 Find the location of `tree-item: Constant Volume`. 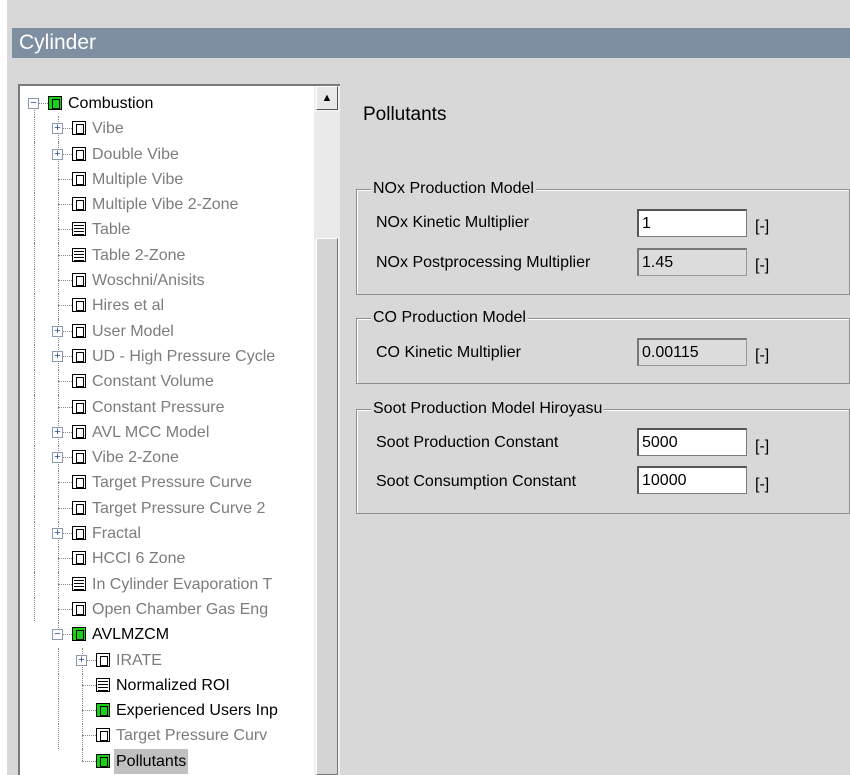

tree-item: Constant Volume is located at coordinates (168, 382).